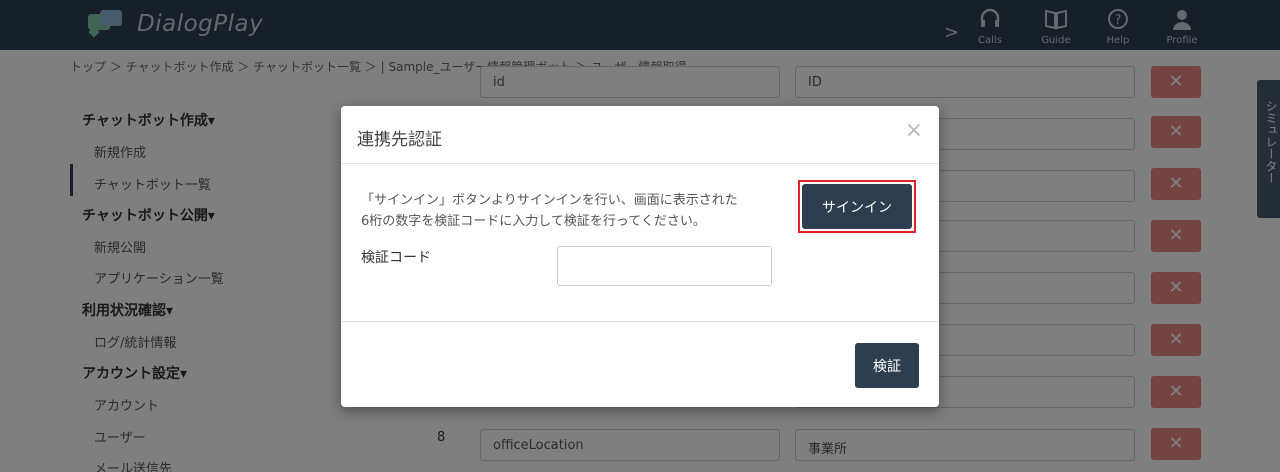  I want to click on description-line-2: 6桁の数字を検証コードに入力して検証を行ってください。, so click(533, 221).